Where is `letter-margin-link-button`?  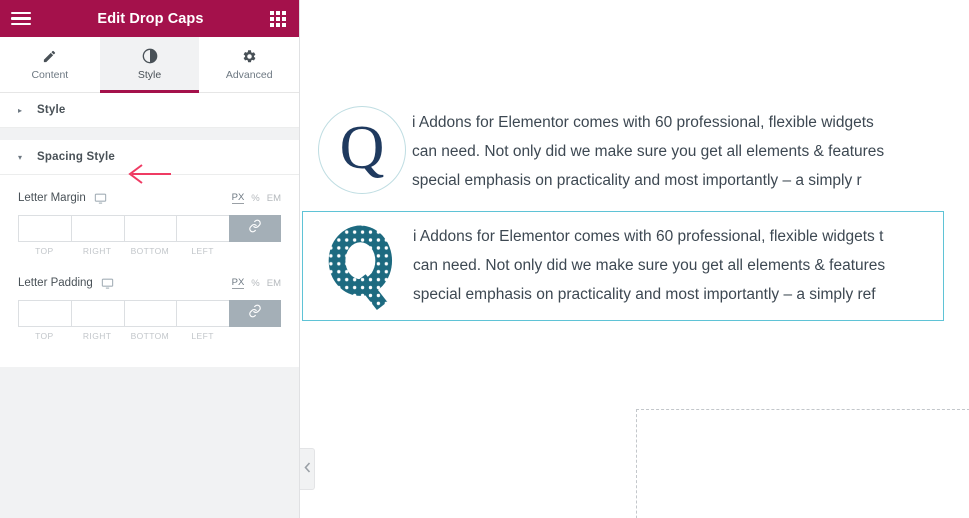
letter-margin-link-button is located at coordinates (255, 228).